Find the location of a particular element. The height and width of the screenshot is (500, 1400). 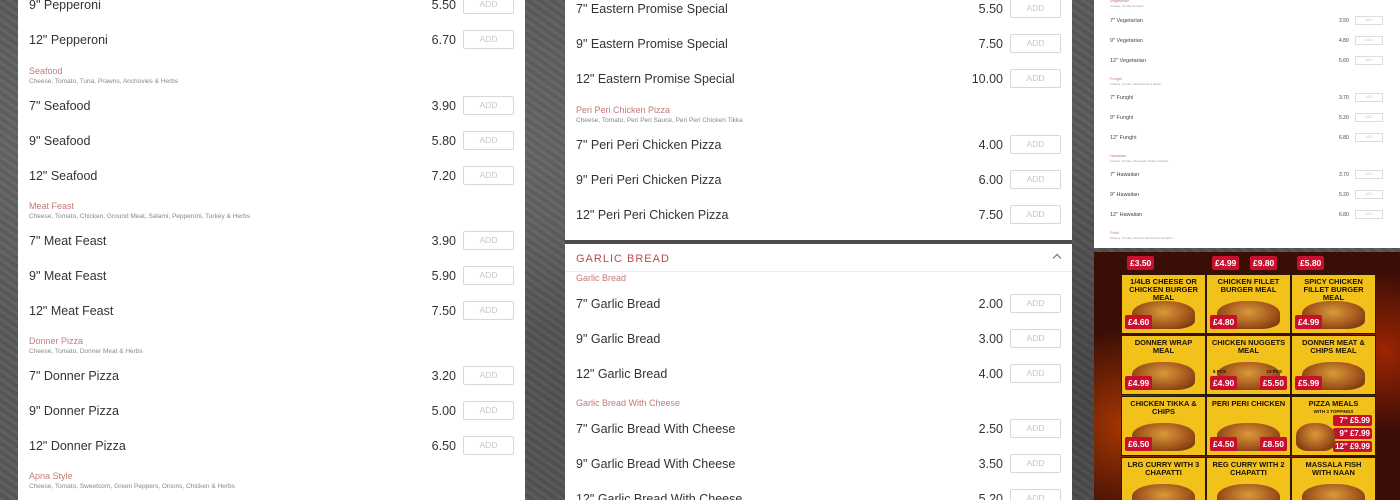

item-name: 7" Garlic Bread is located at coordinates (618, 304).